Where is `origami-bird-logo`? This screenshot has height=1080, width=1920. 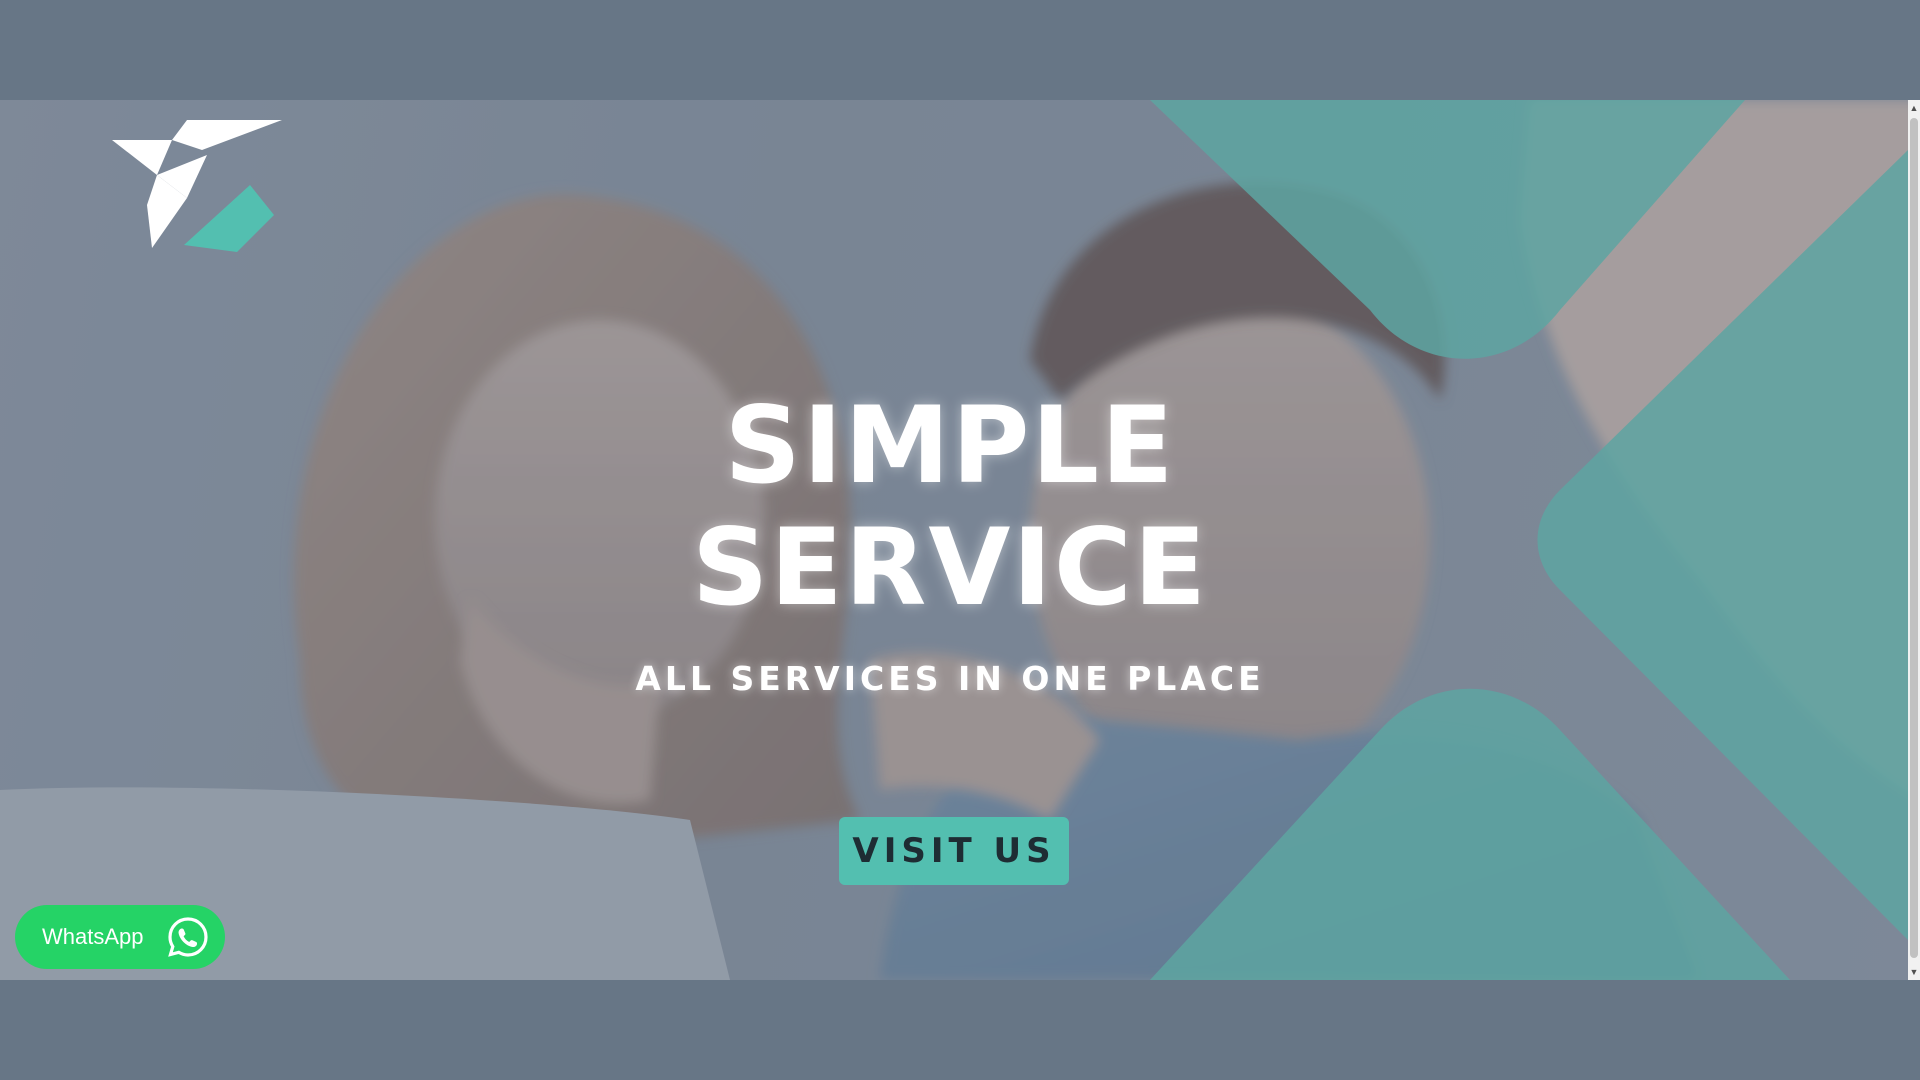
origami-bird-logo is located at coordinates (197, 186).